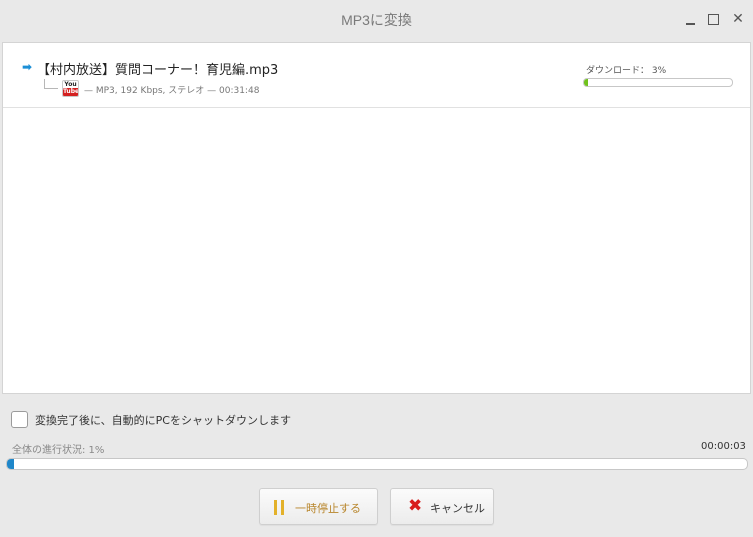  I want to click on overall-progress-bar, so click(377, 464).